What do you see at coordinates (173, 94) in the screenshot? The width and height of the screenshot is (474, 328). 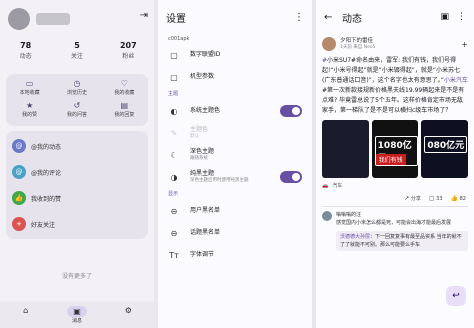 I see `section-theme: 主题` at bounding box center [173, 94].